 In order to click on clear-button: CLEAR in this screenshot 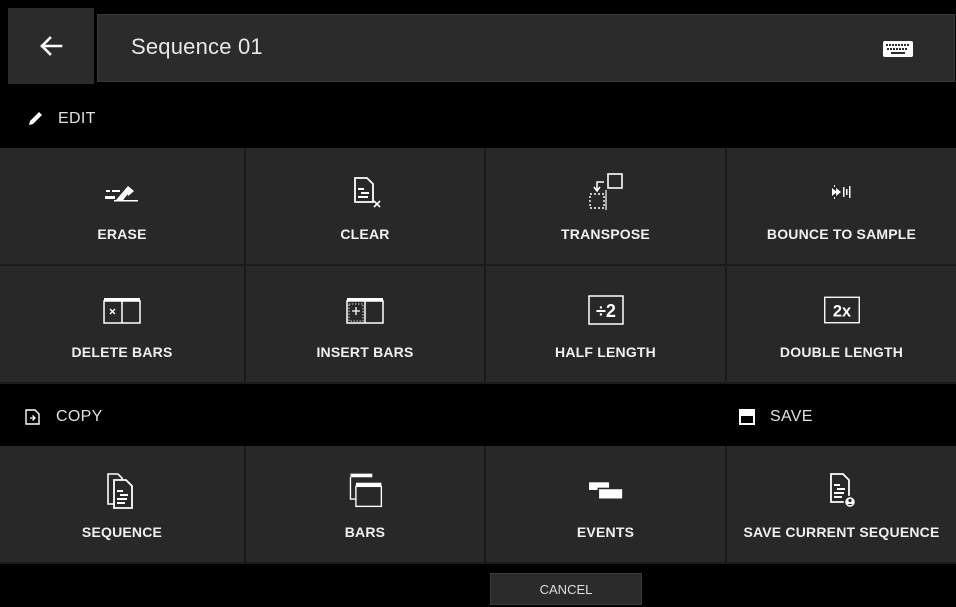, I will do `click(366, 207)`.